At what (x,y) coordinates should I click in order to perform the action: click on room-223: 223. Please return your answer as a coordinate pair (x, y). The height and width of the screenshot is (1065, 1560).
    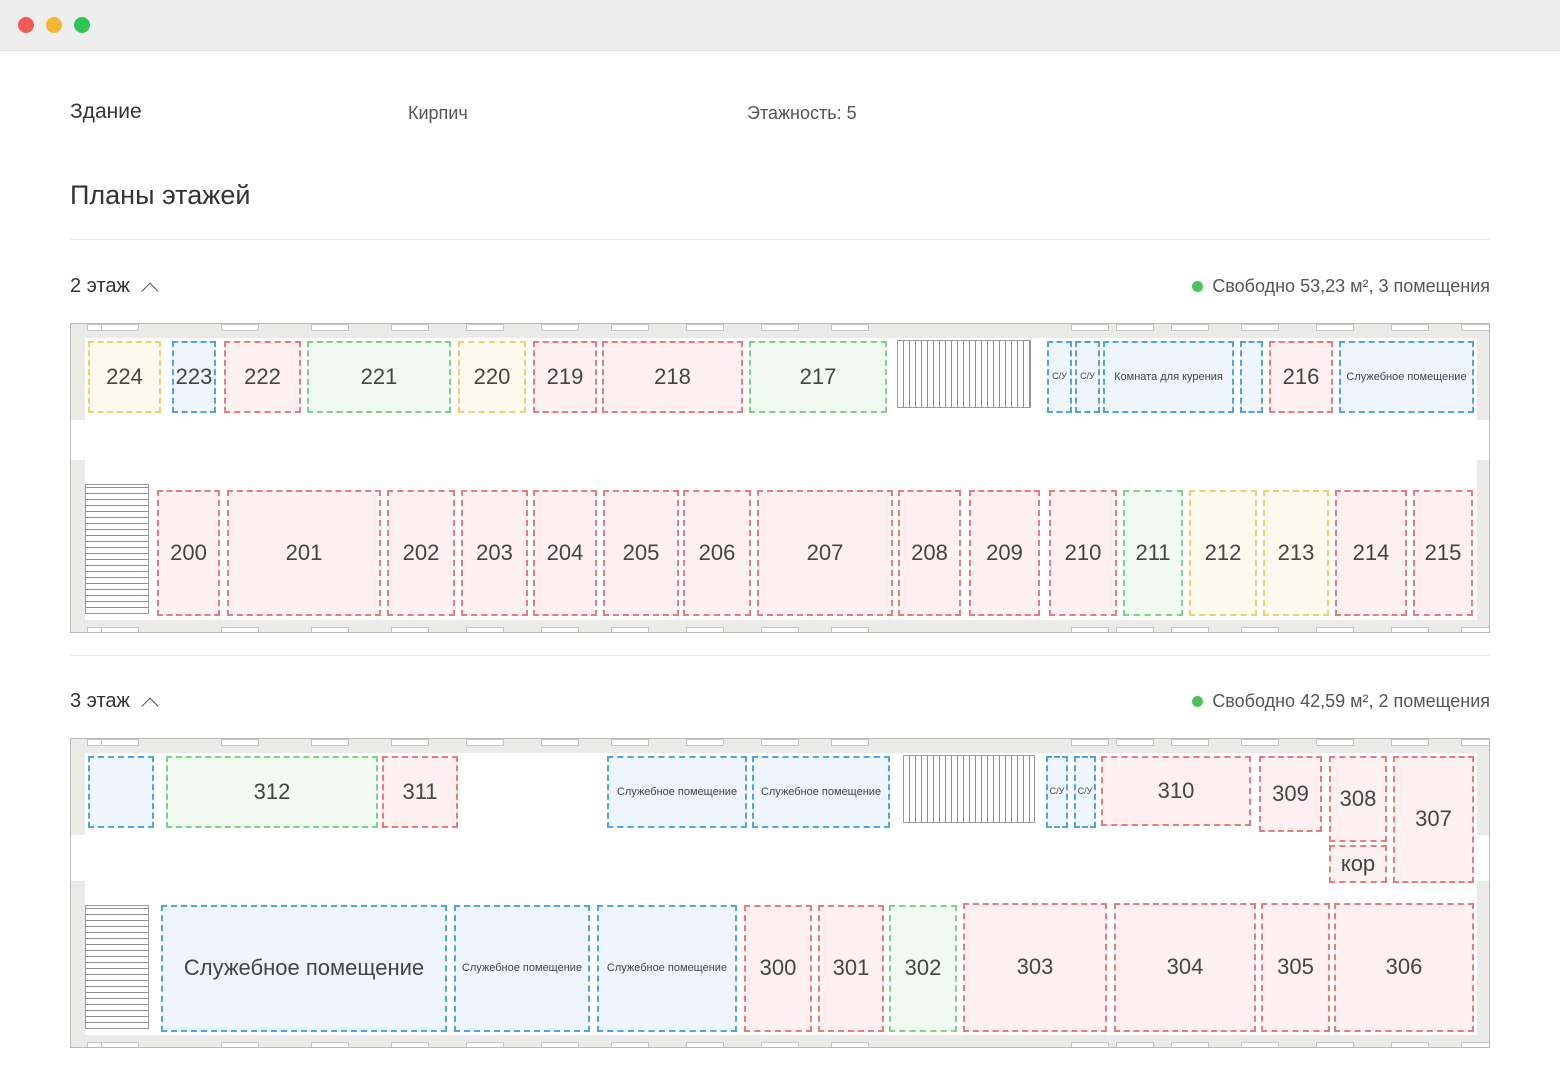
    Looking at the image, I should click on (194, 377).